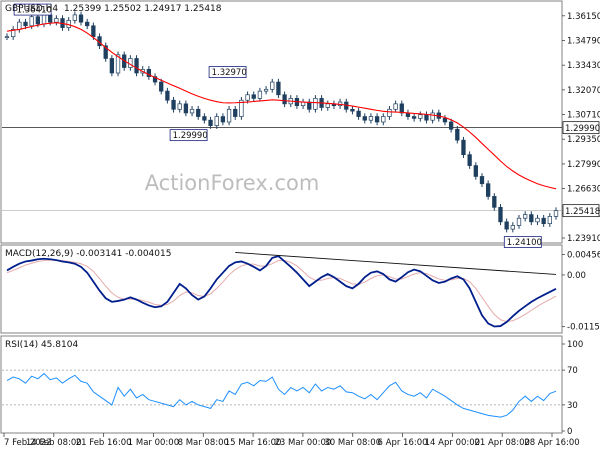 This screenshot has width=600, height=454. I want to click on x-tick-label: 6 Apr 16:00, so click(403, 443).